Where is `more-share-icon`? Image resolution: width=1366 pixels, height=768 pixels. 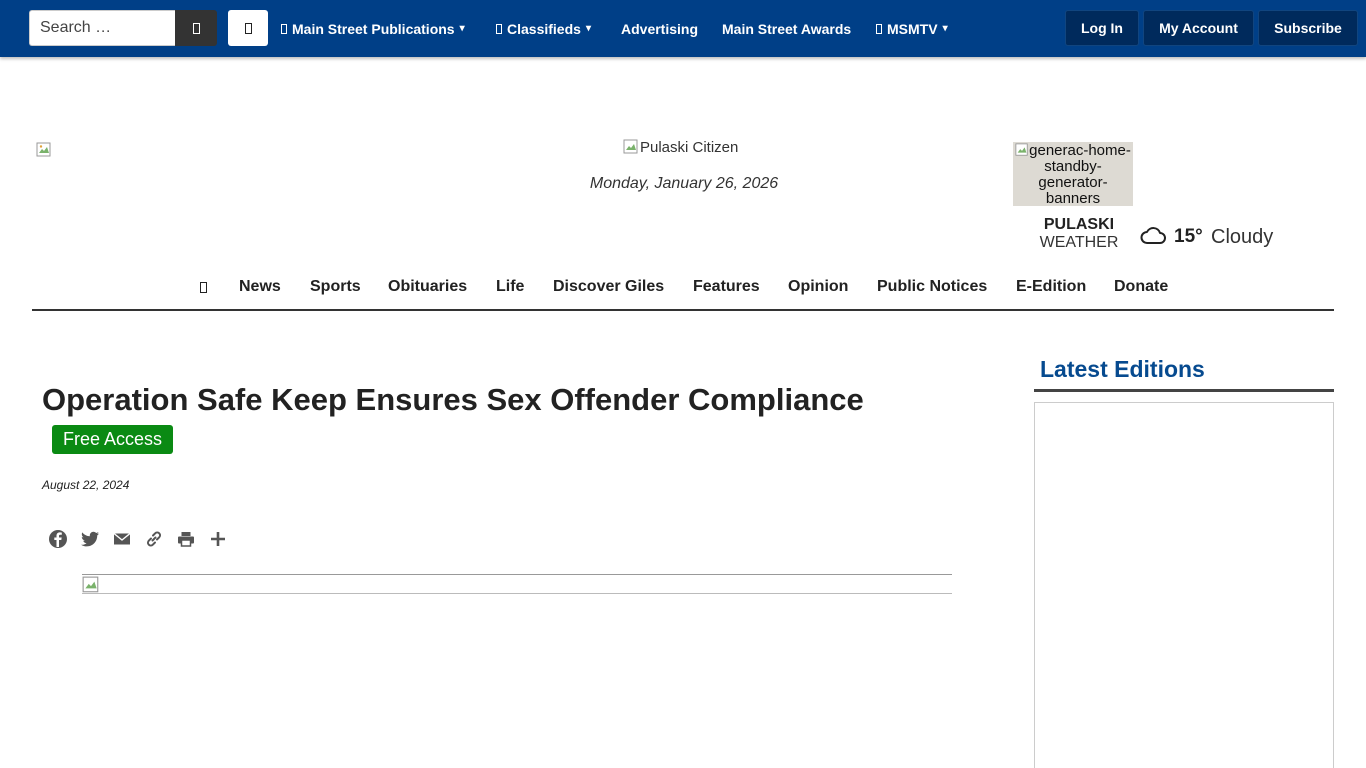
more-share-icon is located at coordinates (218, 539).